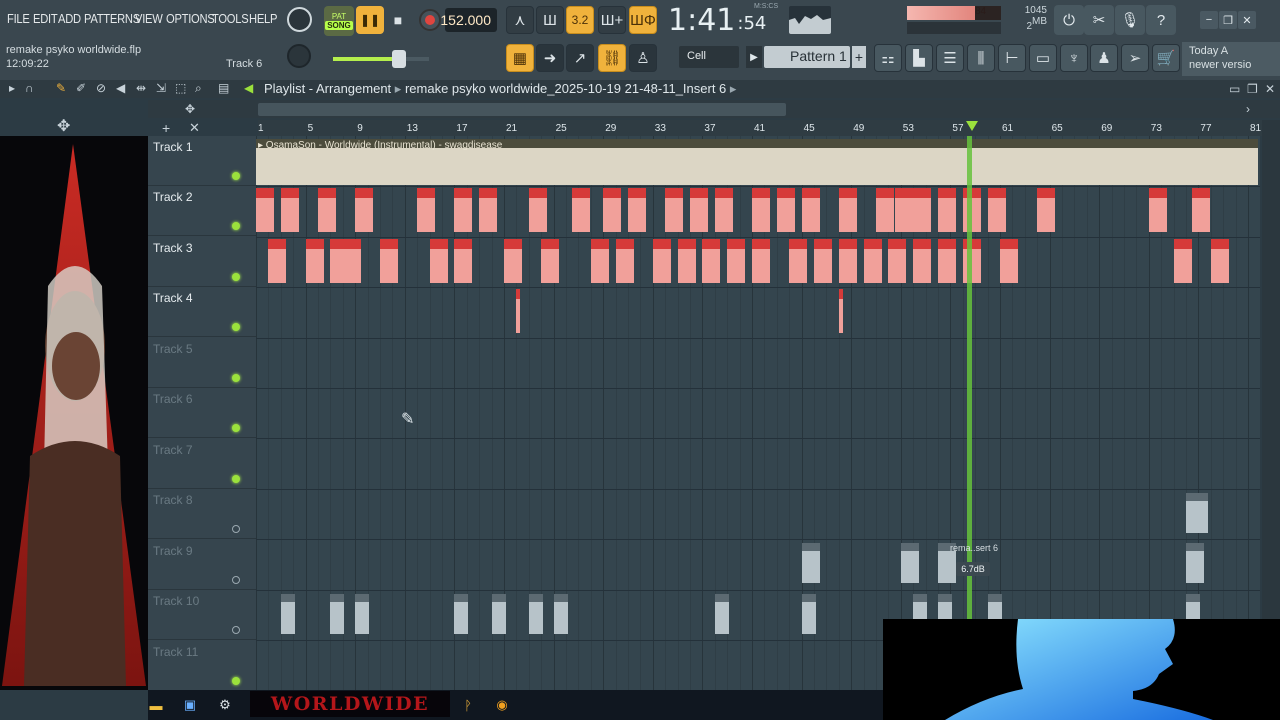 Image resolution: width=1280 pixels, height=720 pixels. I want to click on horizontal-scrollbar, so click(522, 109).